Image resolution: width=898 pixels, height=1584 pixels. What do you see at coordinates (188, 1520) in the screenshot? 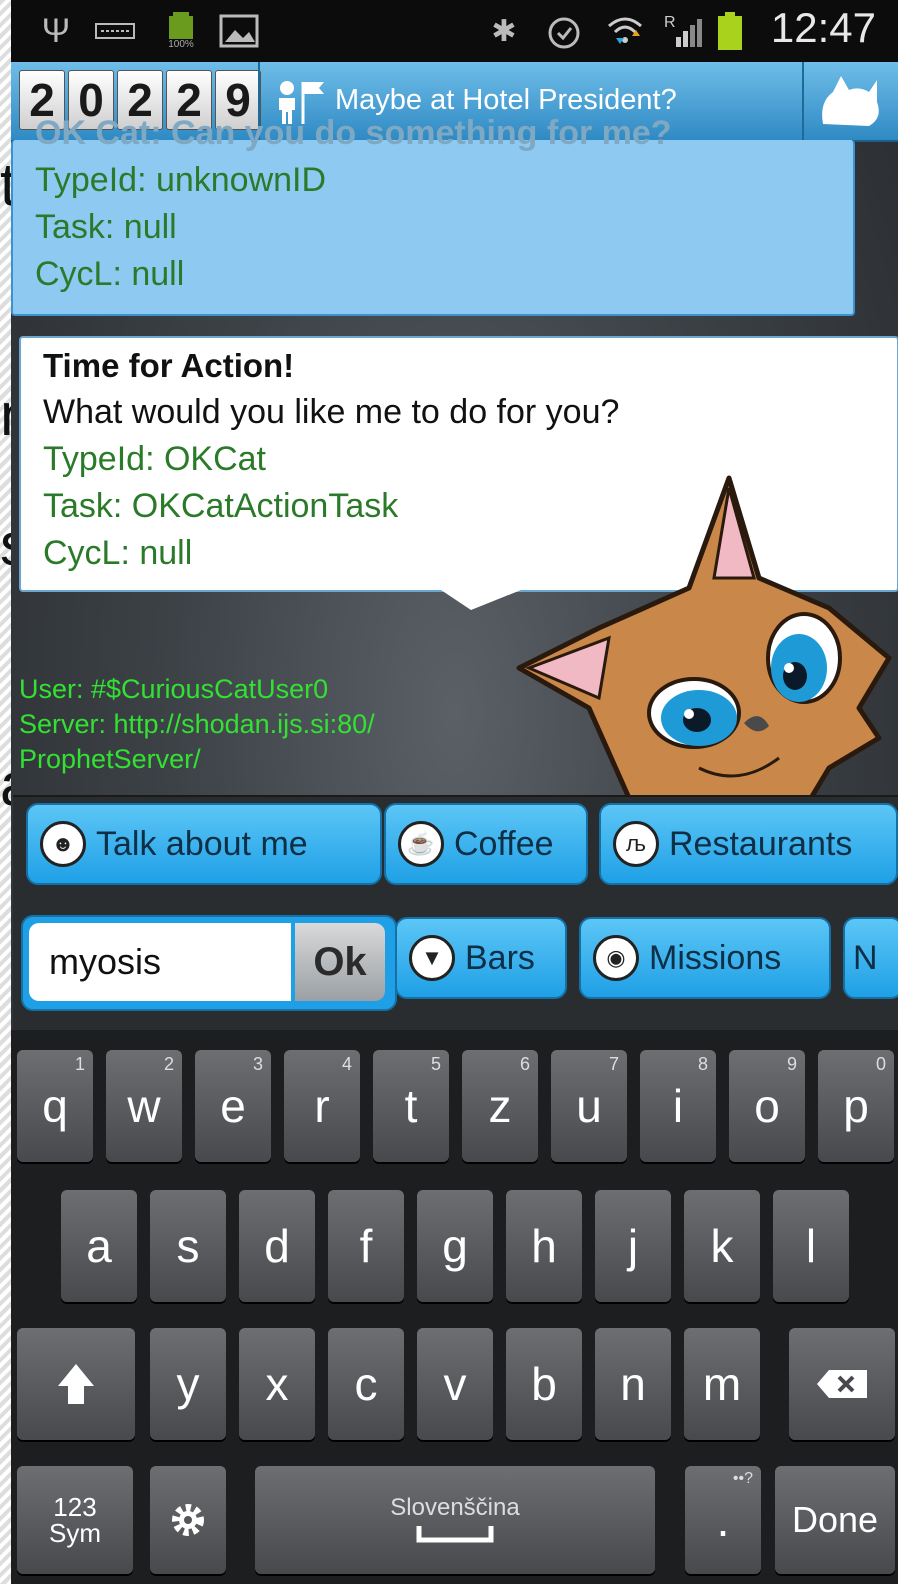
I see `settings-key` at bounding box center [188, 1520].